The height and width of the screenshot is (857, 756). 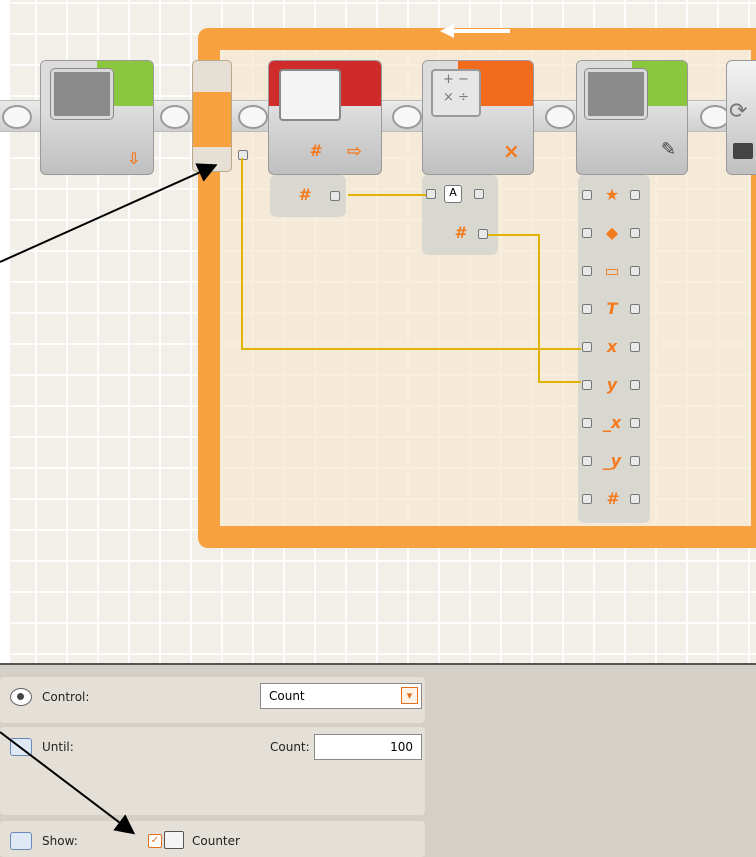 I want to click on annotation-arrow-loop, so click(x=109, y=213).